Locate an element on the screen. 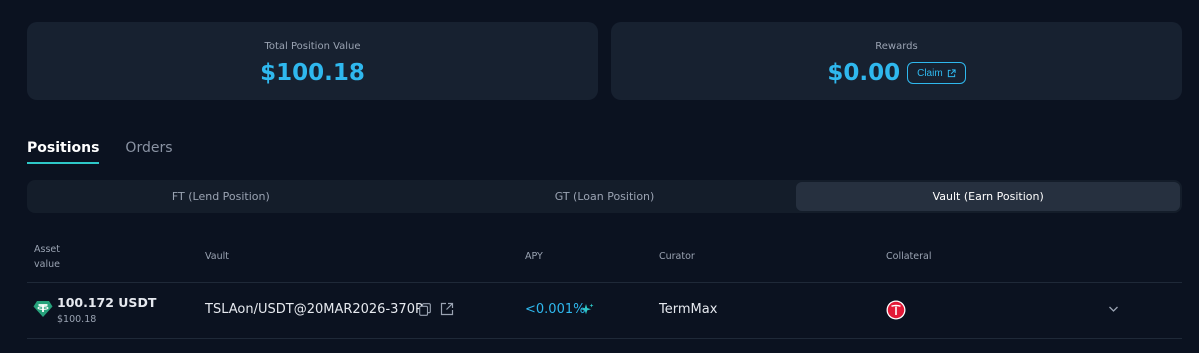 This screenshot has width=1199, height=353. table-header-divider is located at coordinates (604, 282).